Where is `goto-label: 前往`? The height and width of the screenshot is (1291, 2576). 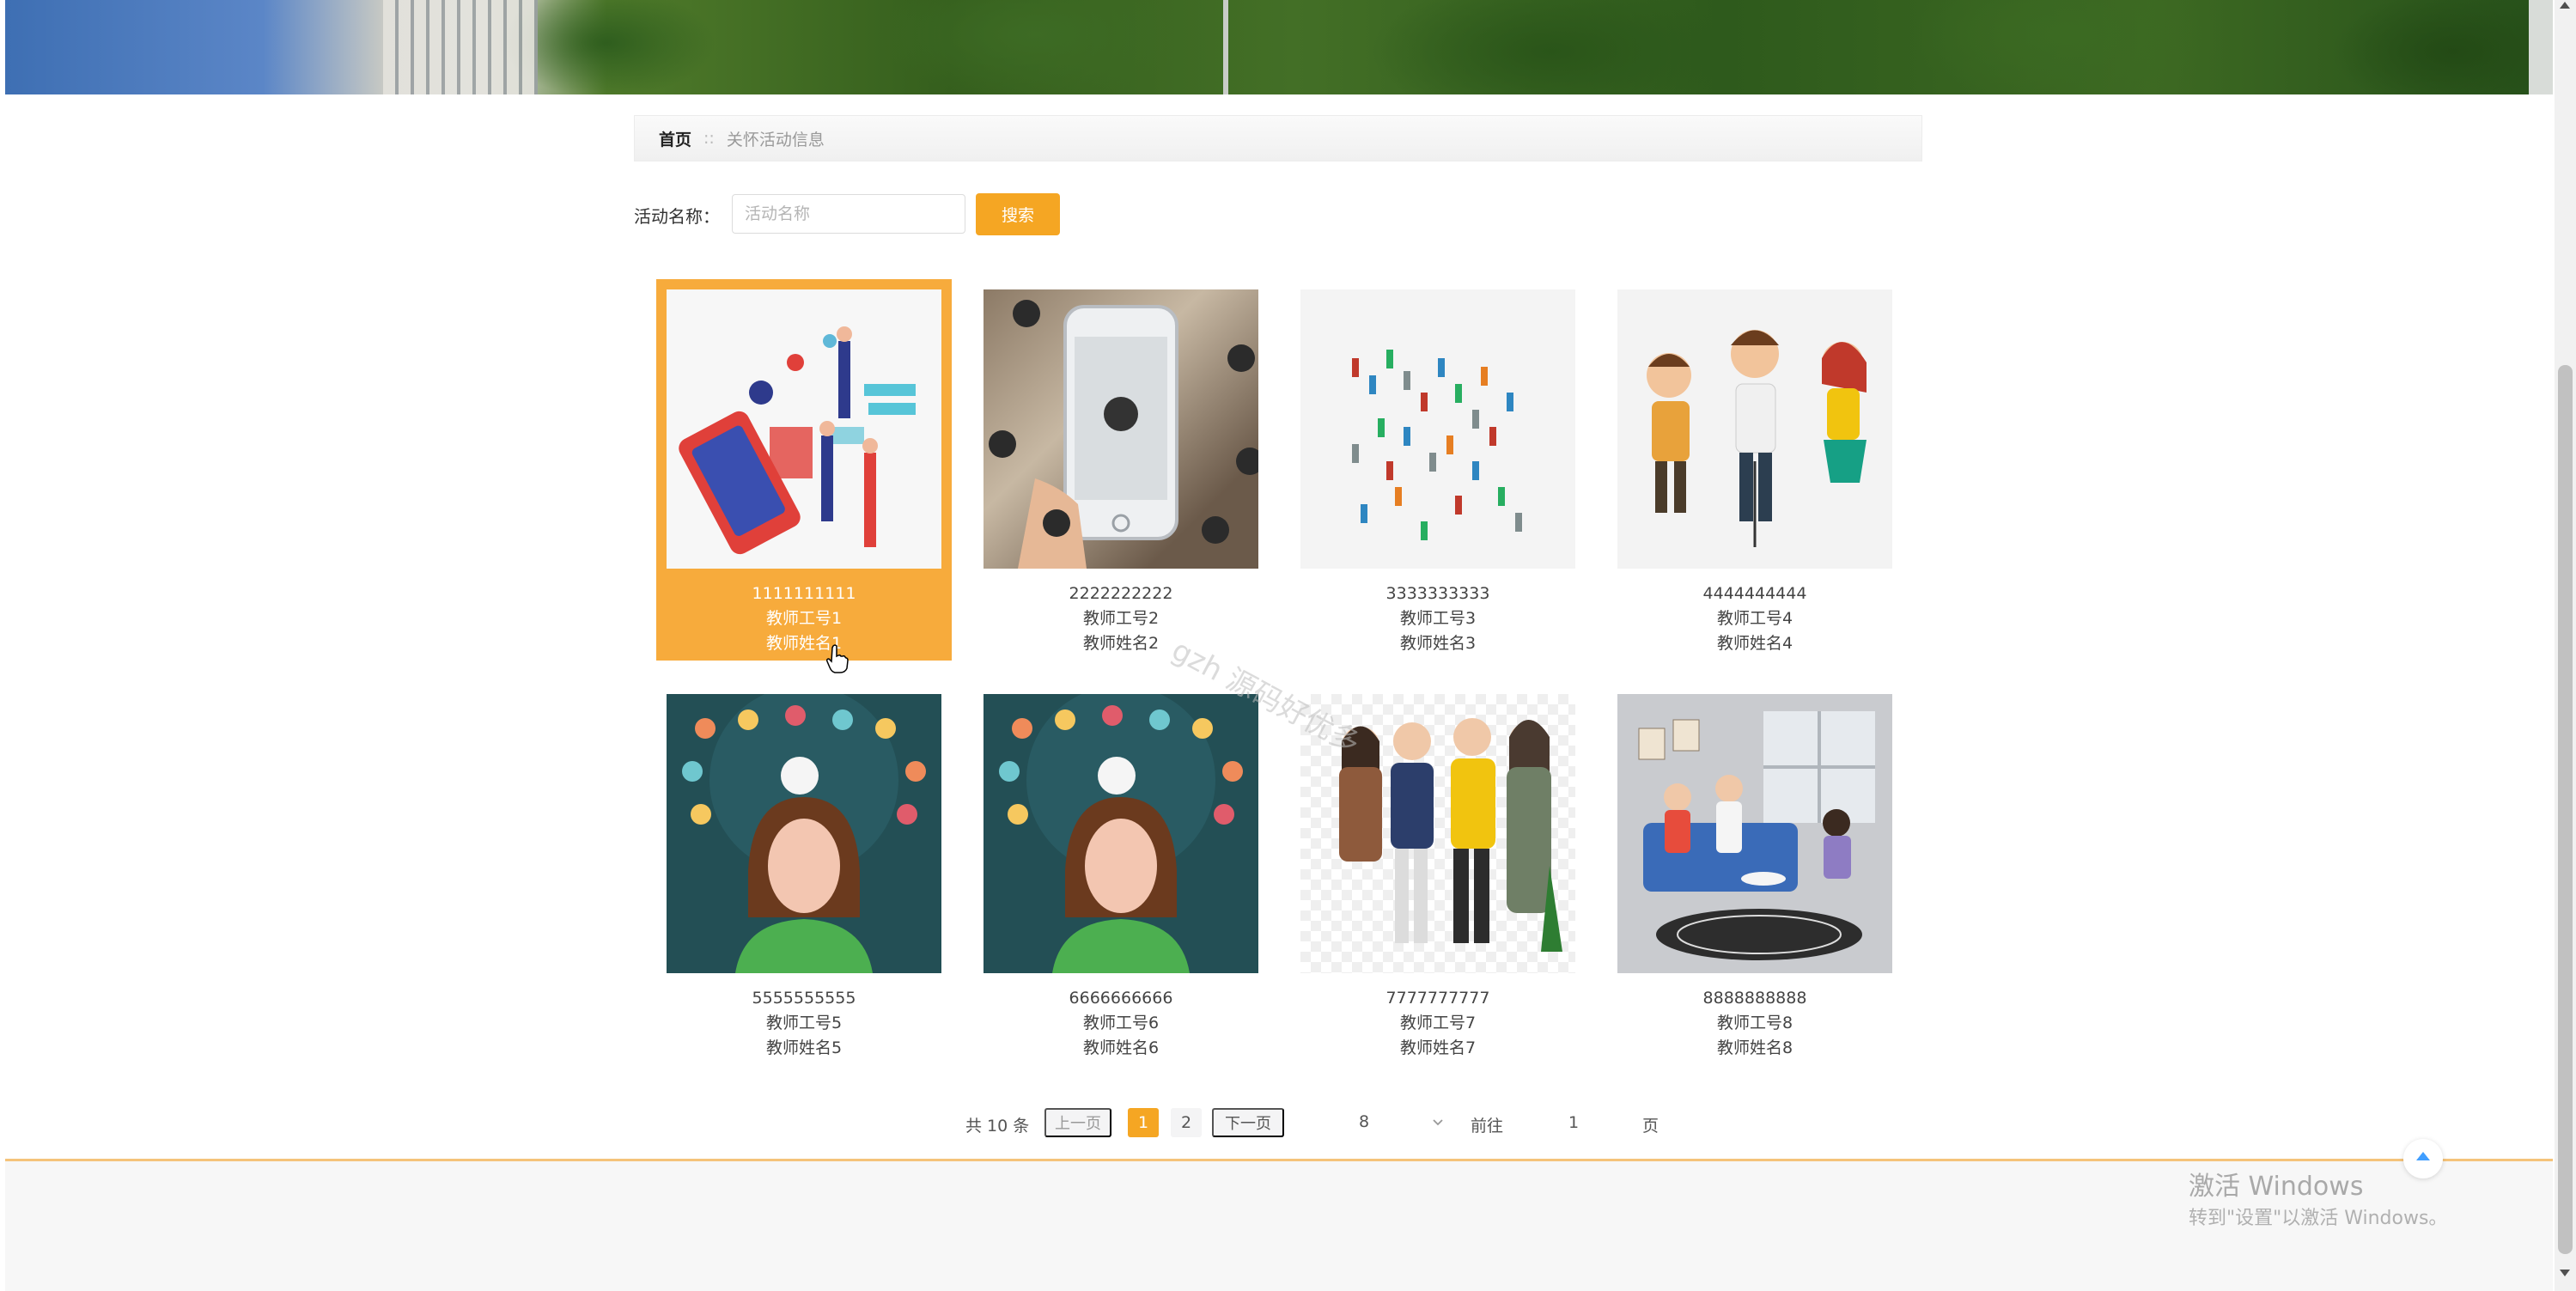 goto-label: 前往 is located at coordinates (1487, 1126).